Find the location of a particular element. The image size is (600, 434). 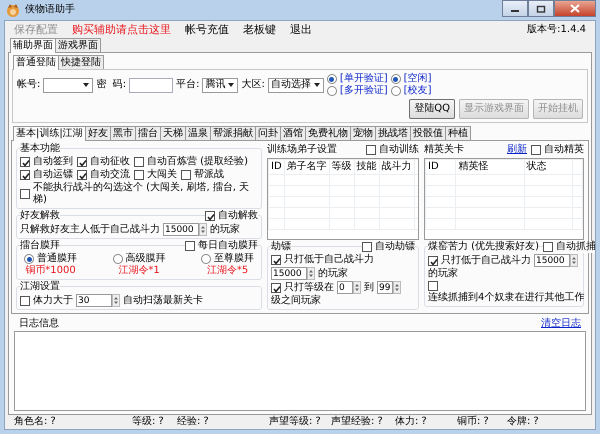

menu-item: 退出 is located at coordinates (301, 29).